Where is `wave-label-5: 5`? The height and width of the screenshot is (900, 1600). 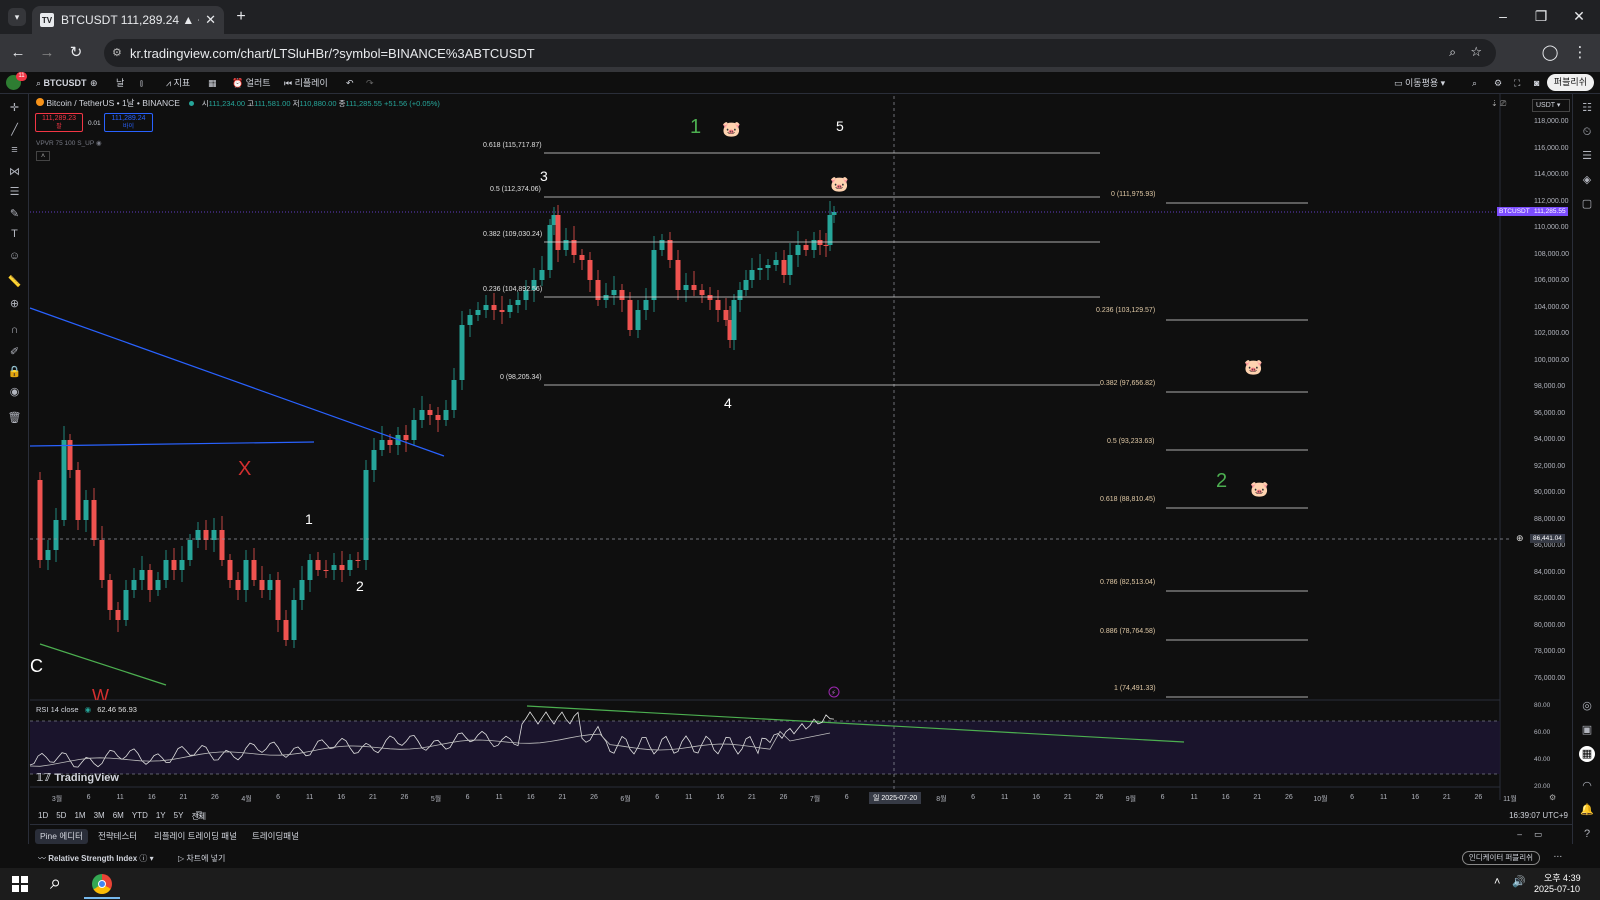 wave-label-5: 5 is located at coordinates (840, 126).